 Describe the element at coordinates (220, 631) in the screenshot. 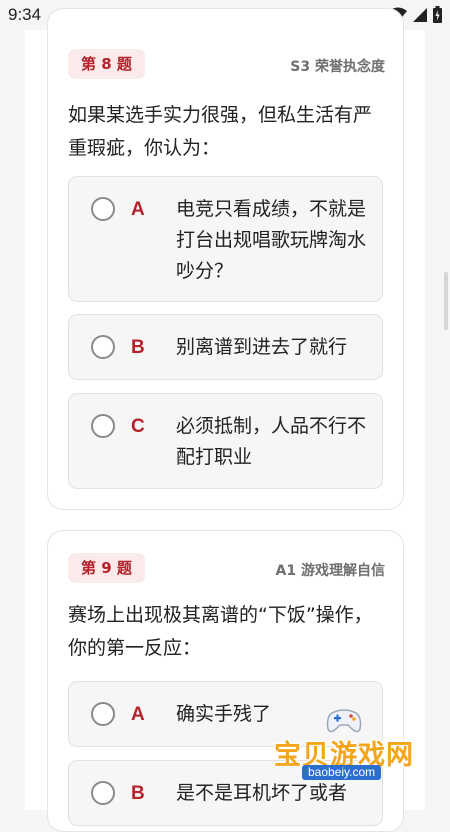

I see `question-text: 赛场上出现极其离谱的“下饭”操作，你的第一反应：` at that location.